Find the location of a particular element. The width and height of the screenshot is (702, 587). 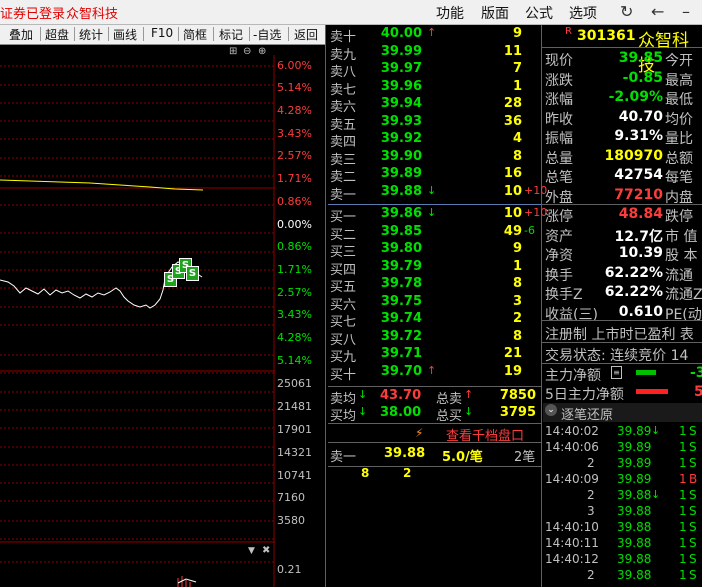

tick-time: 14:40:06 is located at coordinates (572, 447).